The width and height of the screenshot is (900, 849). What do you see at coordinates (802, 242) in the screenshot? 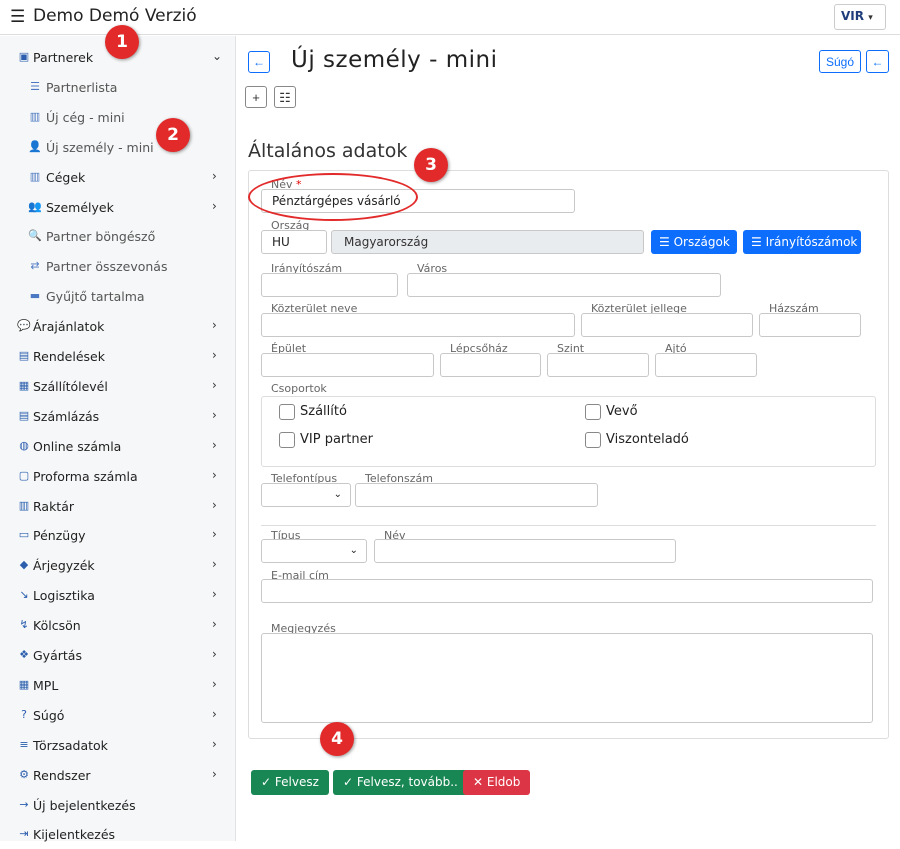
I see `zip-codes-button: ☰ Irányítószámok` at bounding box center [802, 242].